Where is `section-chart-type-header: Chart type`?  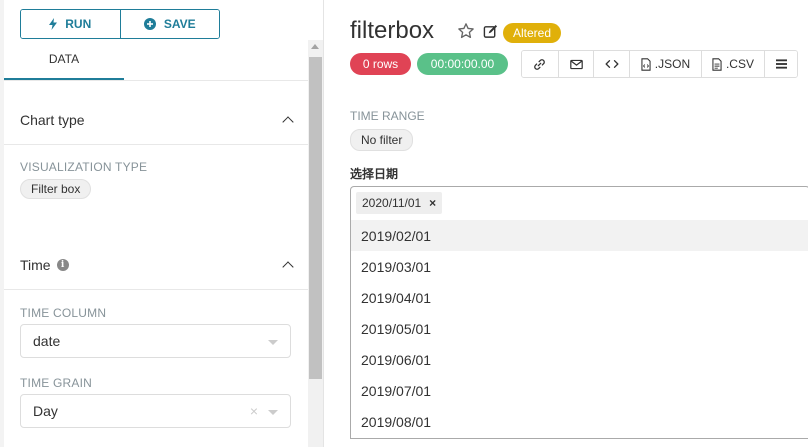
section-chart-type-header: Chart type is located at coordinates (156, 120).